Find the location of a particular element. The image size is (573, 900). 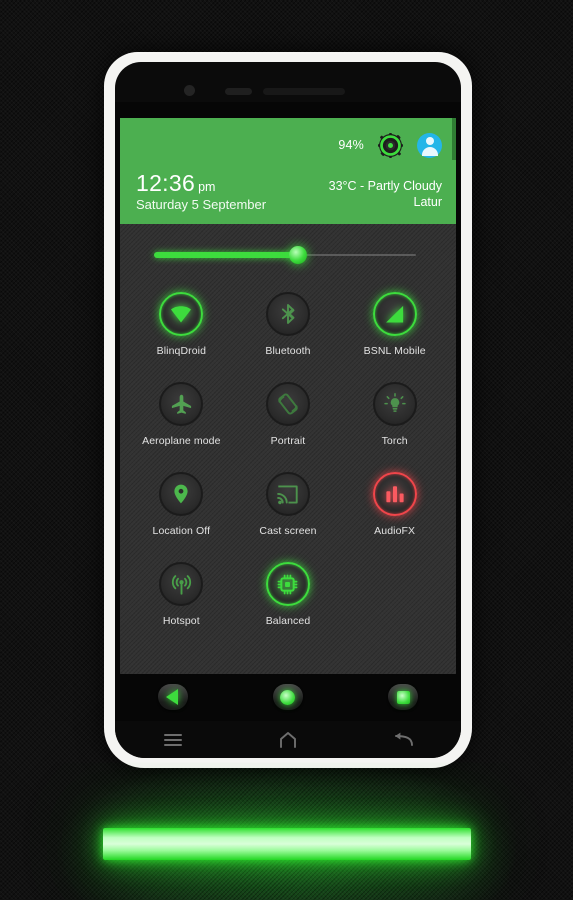

front-camera-icon is located at coordinates (189, 90).